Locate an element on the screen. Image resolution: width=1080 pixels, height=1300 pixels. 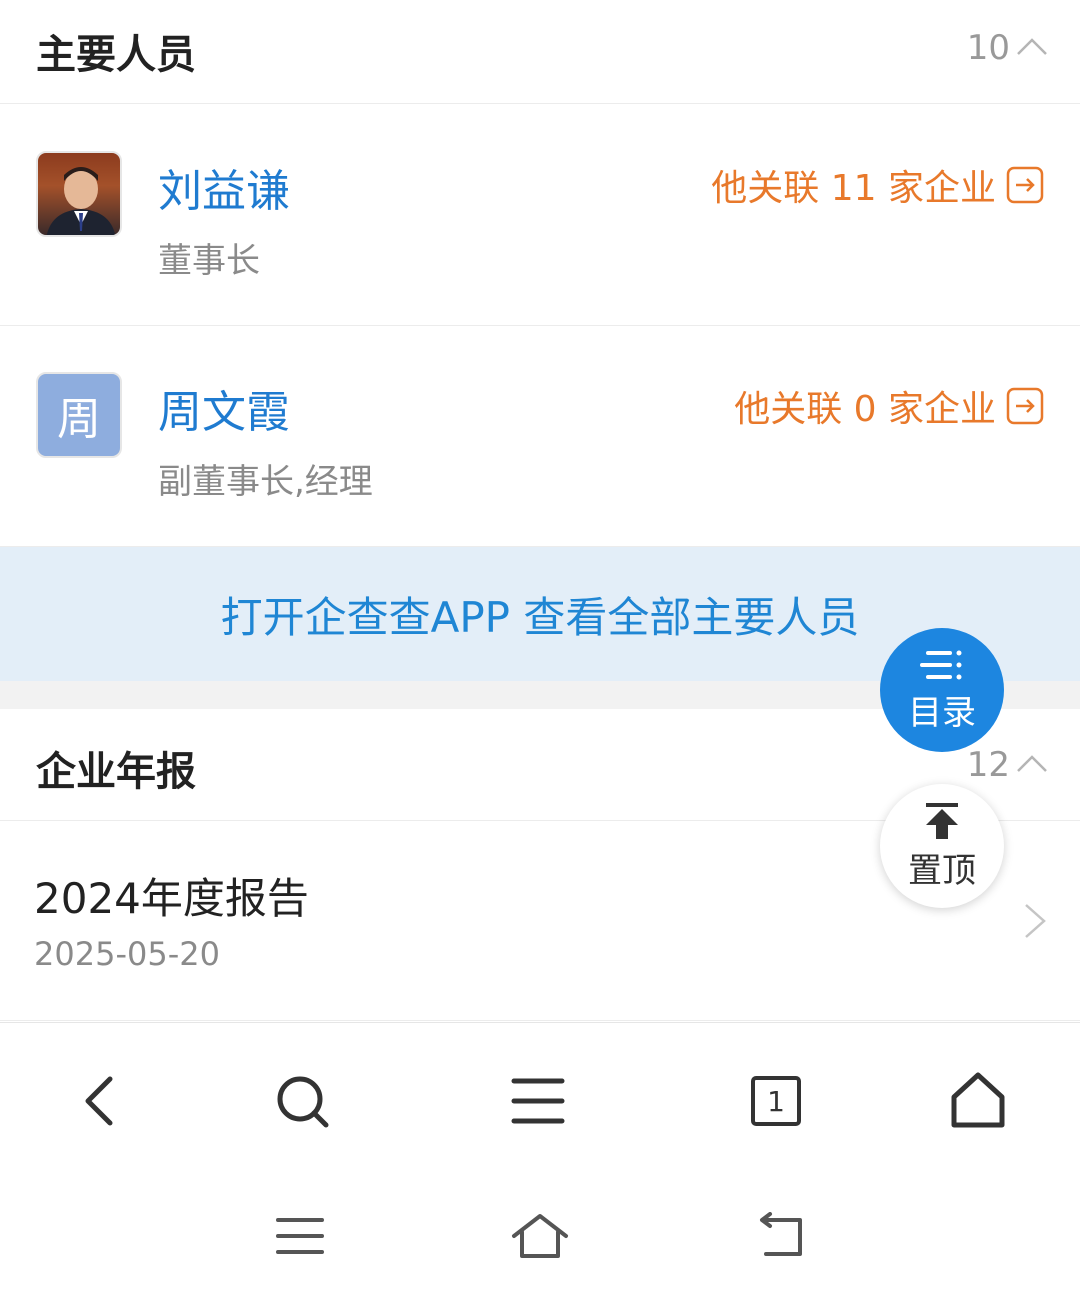
section-count: 10 is located at coordinates (988, 48).